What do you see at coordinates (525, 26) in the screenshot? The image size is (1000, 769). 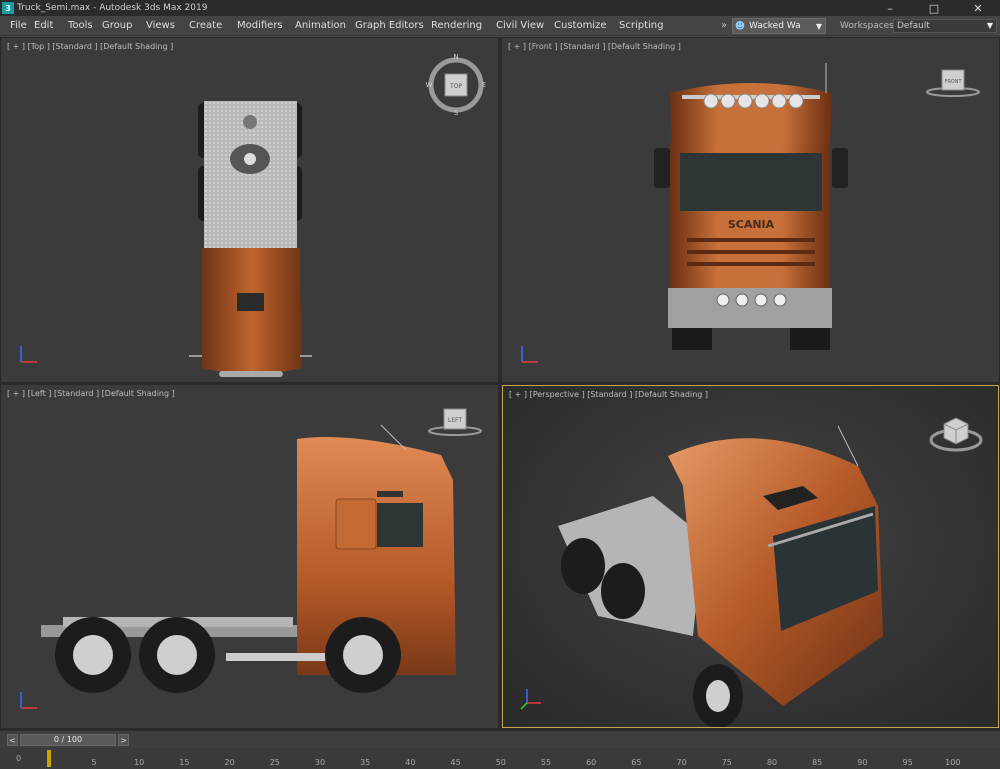 I see `menu-item-civil-view: Civil View` at bounding box center [525, 26].